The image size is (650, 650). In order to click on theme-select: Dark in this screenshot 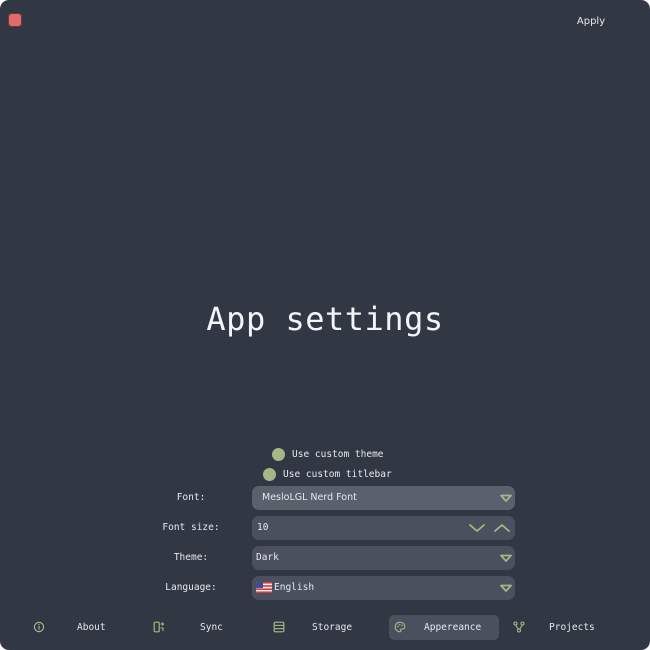, I will do `click(383, 558)`.